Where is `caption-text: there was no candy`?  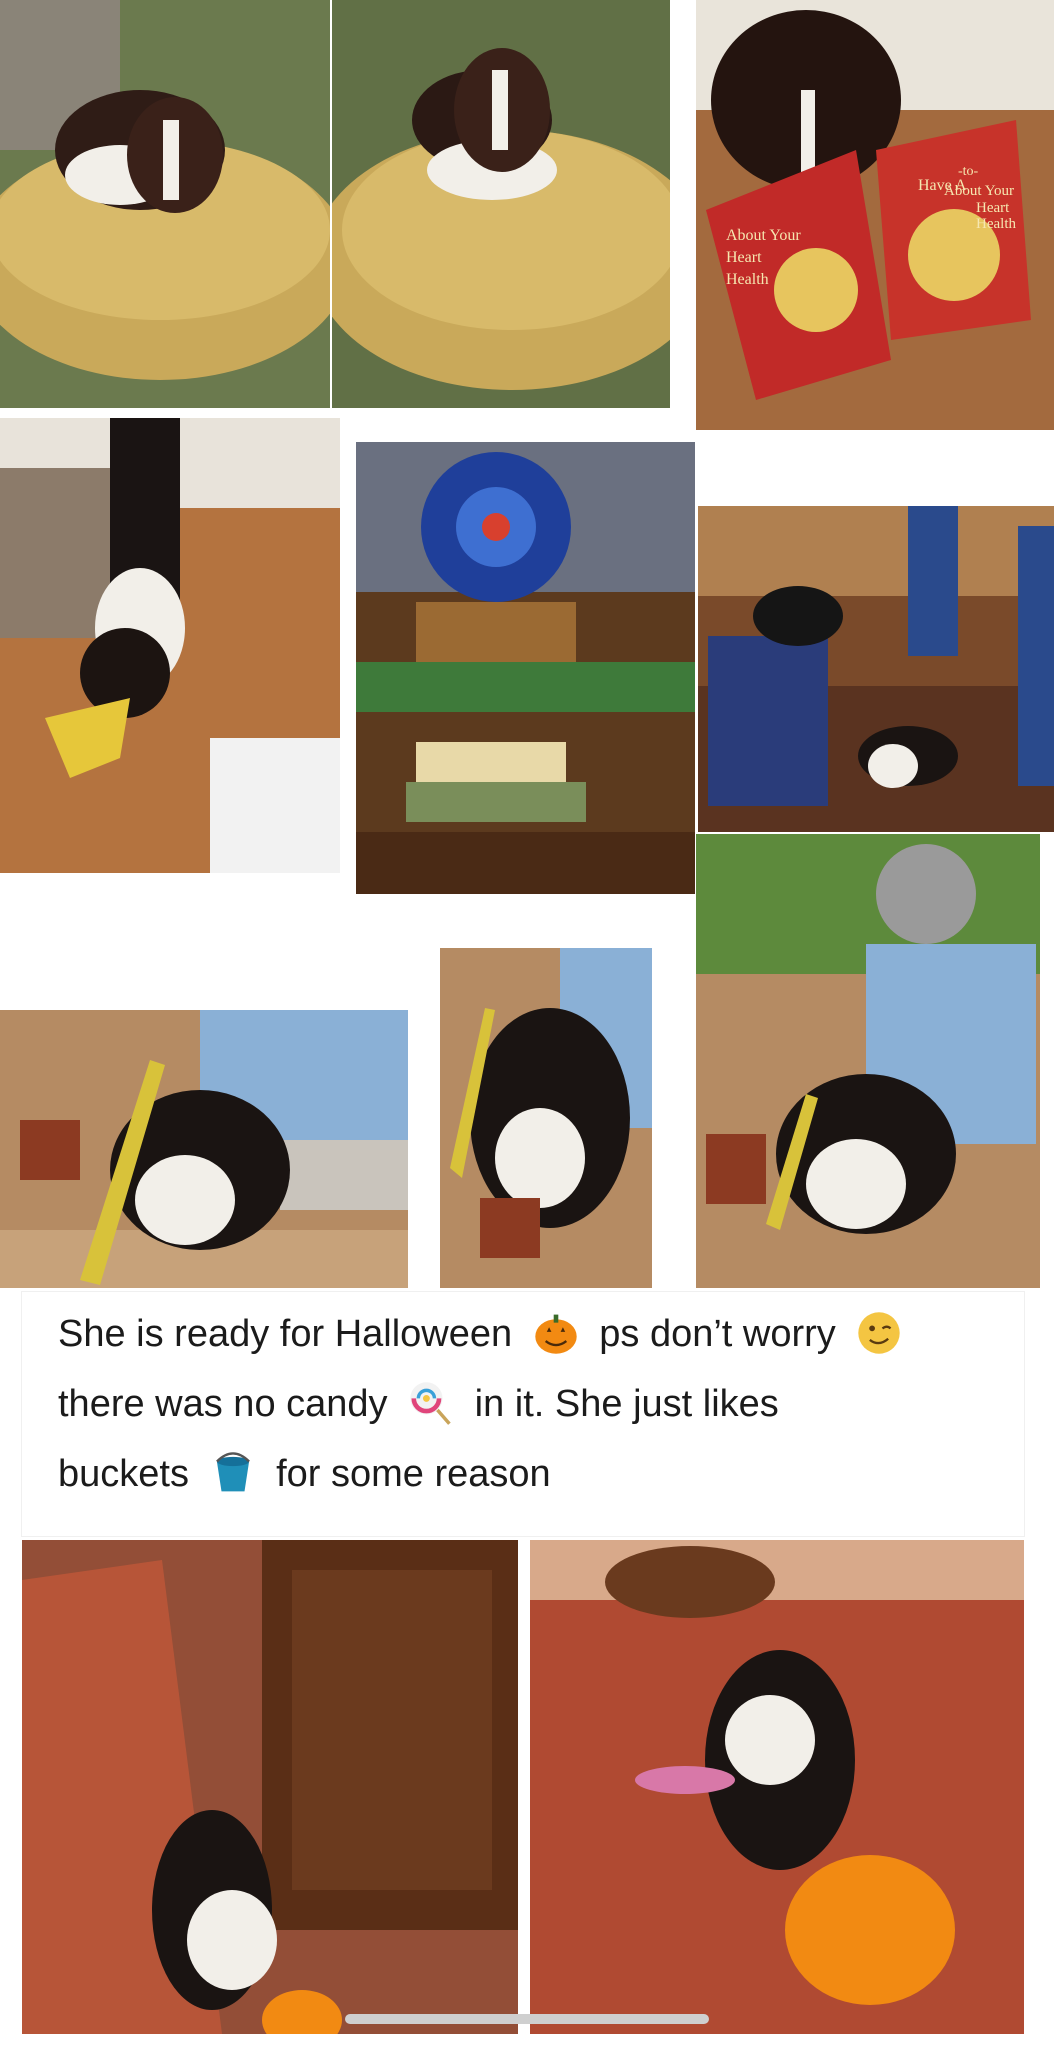
caption-text: there was no candy is located at coordinates (223, 1404).